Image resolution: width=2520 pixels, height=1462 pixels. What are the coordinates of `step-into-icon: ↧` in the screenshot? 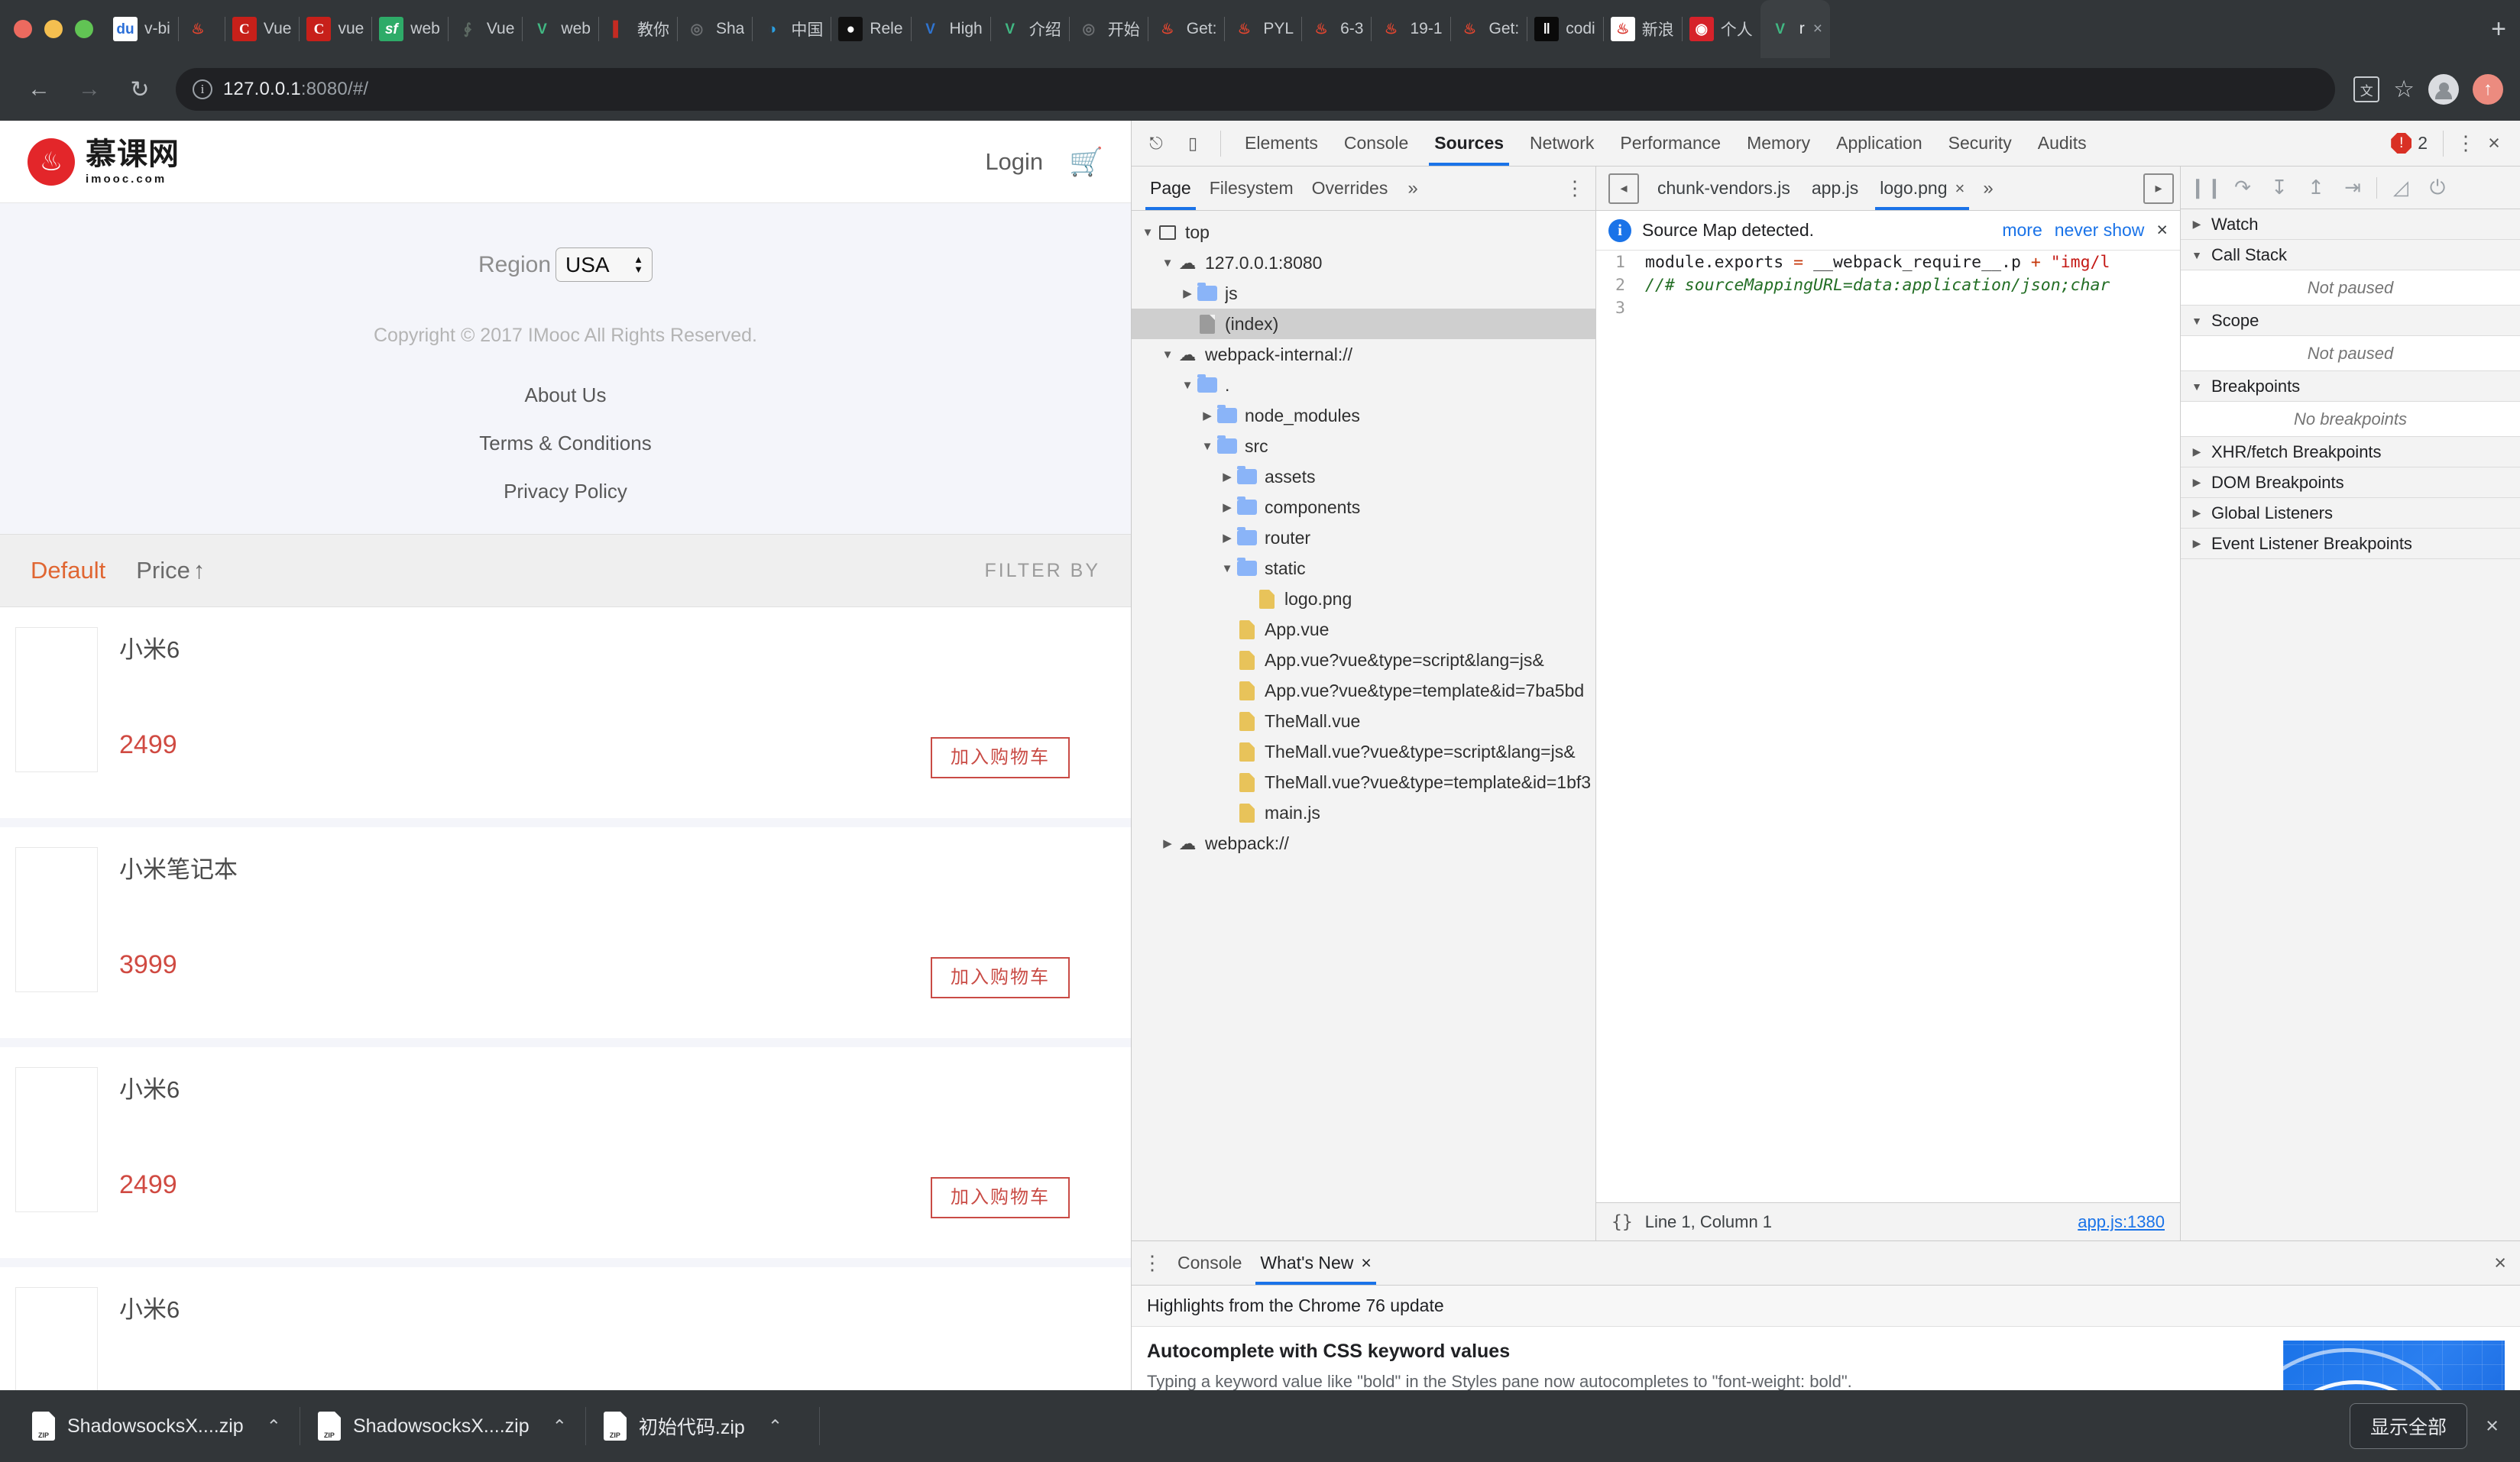 It's located at (2279, 187).